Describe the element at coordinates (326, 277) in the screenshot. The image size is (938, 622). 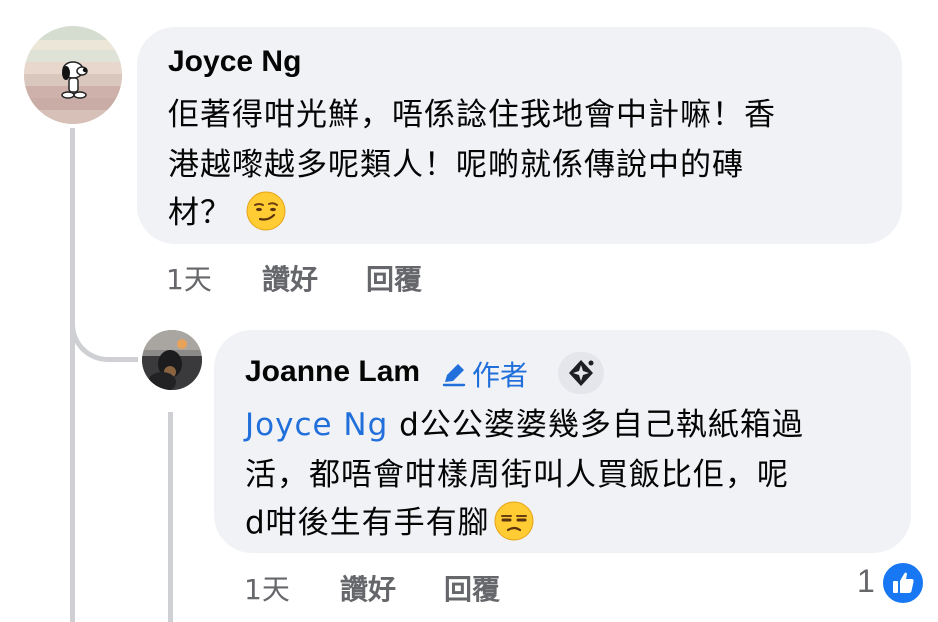
I see `comment-actions: 1天 讚好 回覆` at that location.